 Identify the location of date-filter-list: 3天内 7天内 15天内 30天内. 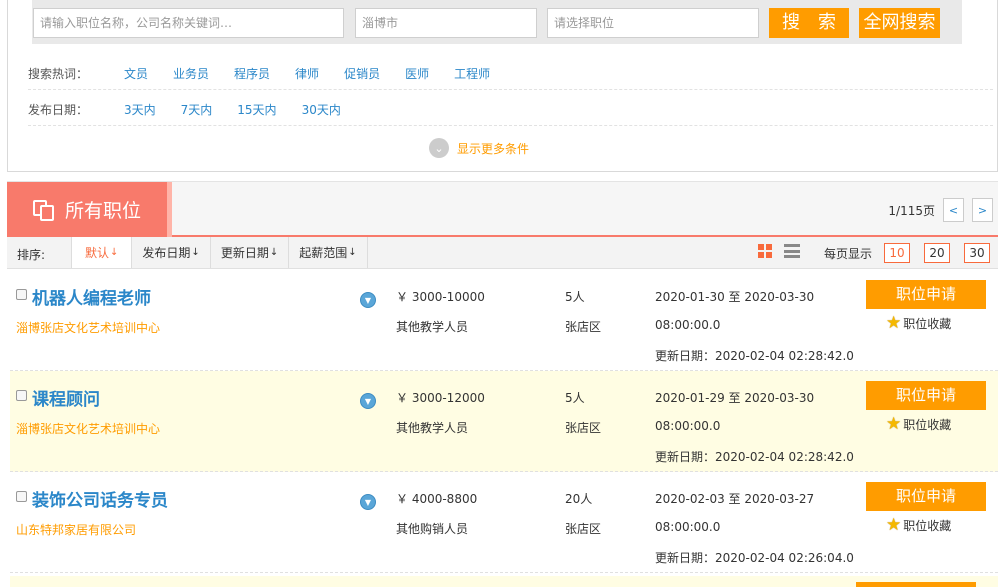
(245, 109).